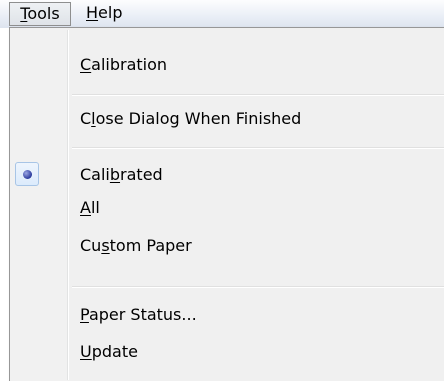 The height and width of the screenshot is (381, 444). I want to click on menu-tools: Tools, so click(40, 14).